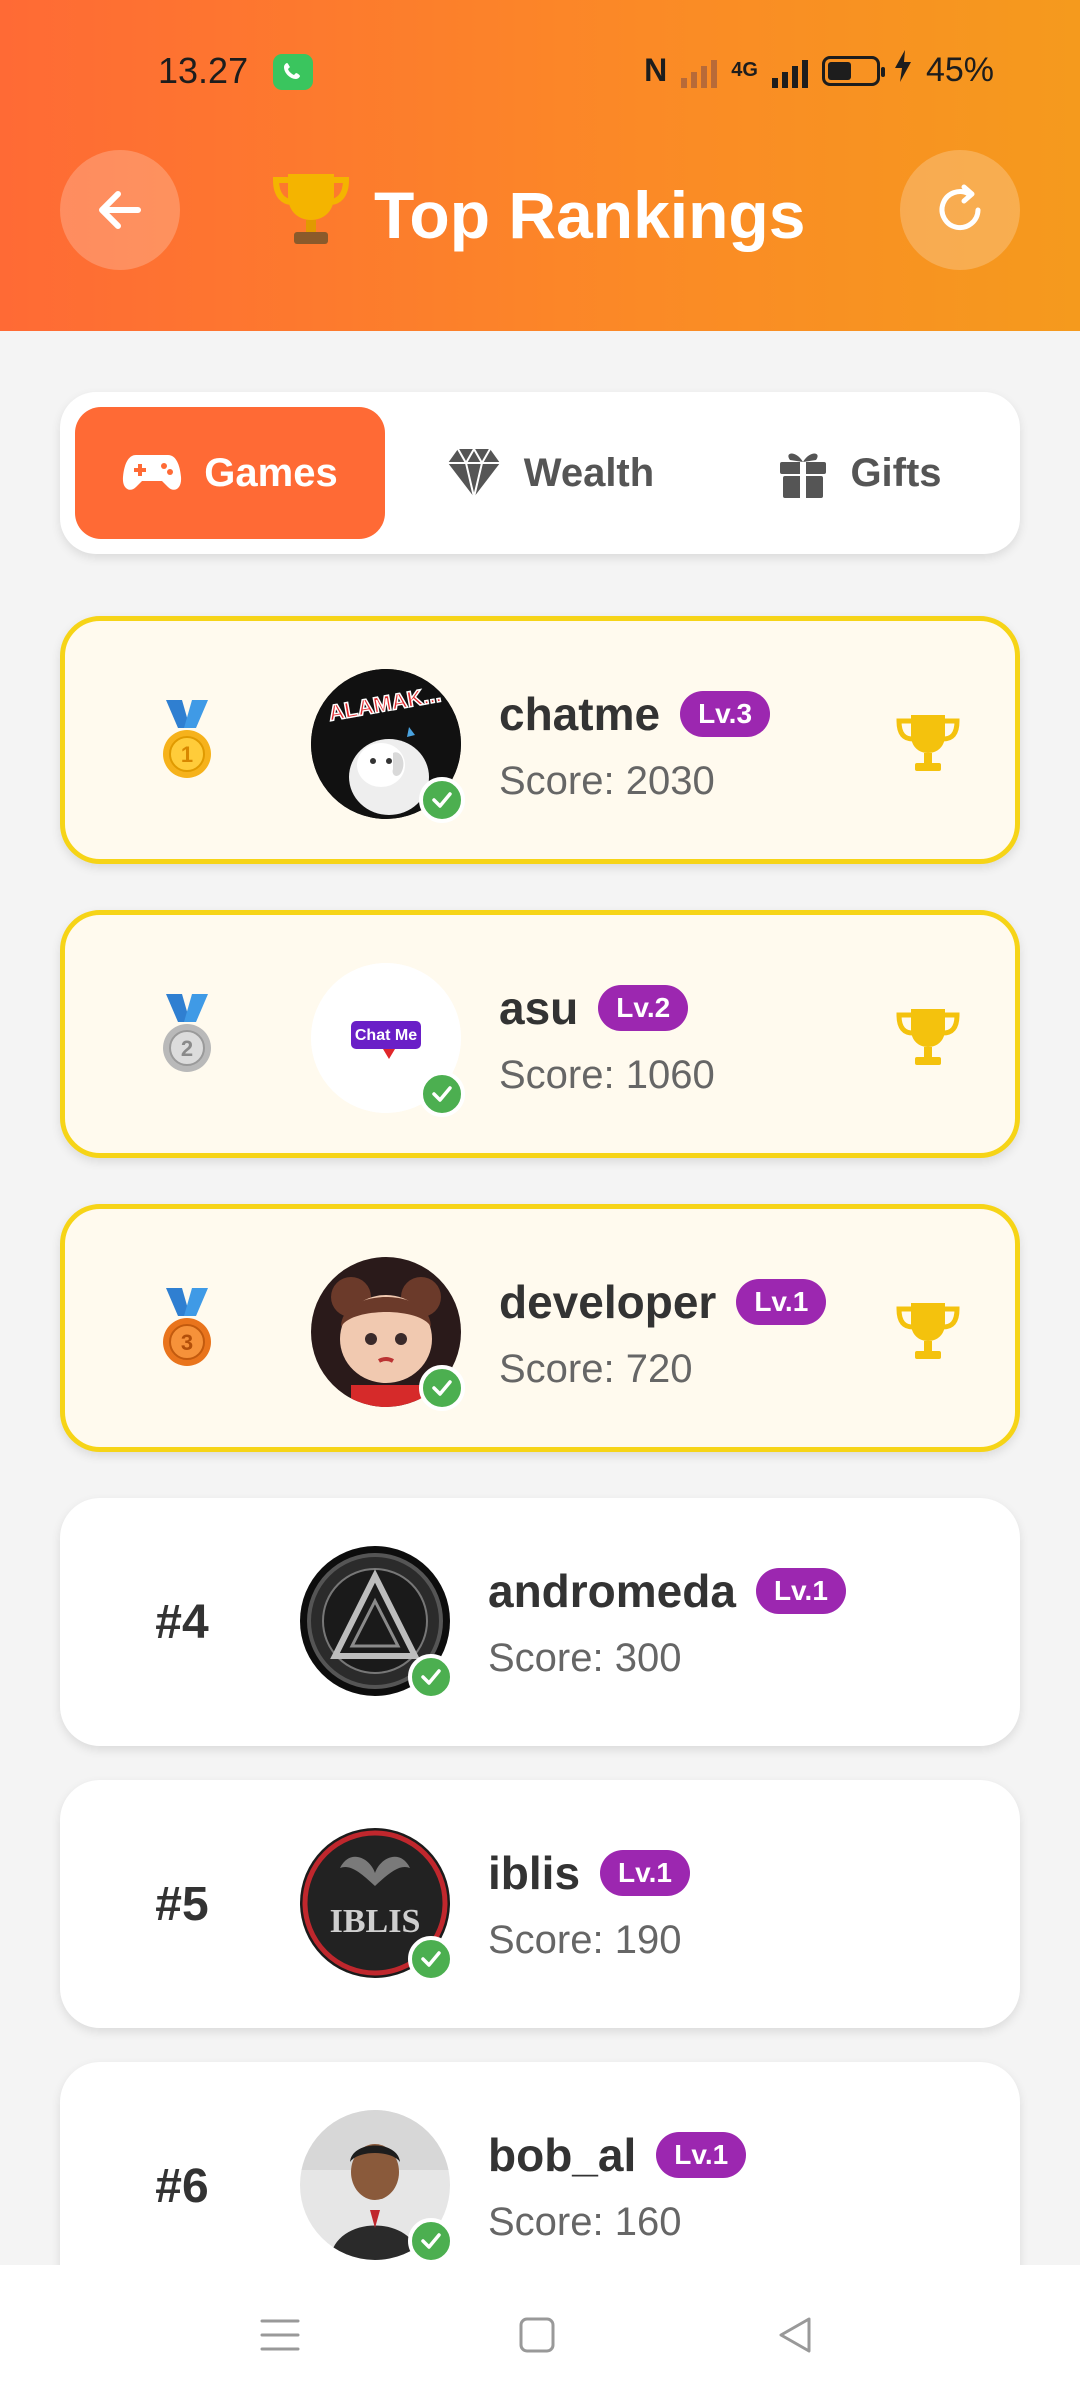 The width and height of the screenshot is (1080, 2400). I want to click on rank-number: #5, so click(182, 1904).